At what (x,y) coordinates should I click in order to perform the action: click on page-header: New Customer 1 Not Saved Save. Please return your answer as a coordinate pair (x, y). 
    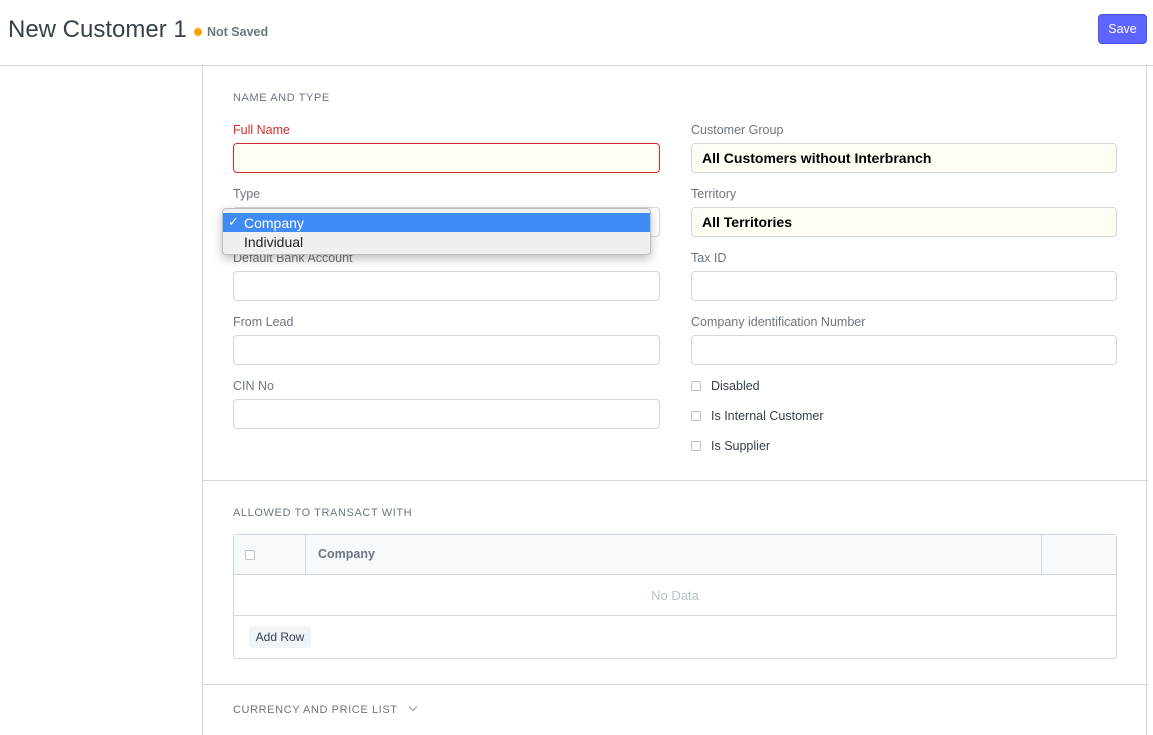
    Looking at the image, I should click on (576, 33).